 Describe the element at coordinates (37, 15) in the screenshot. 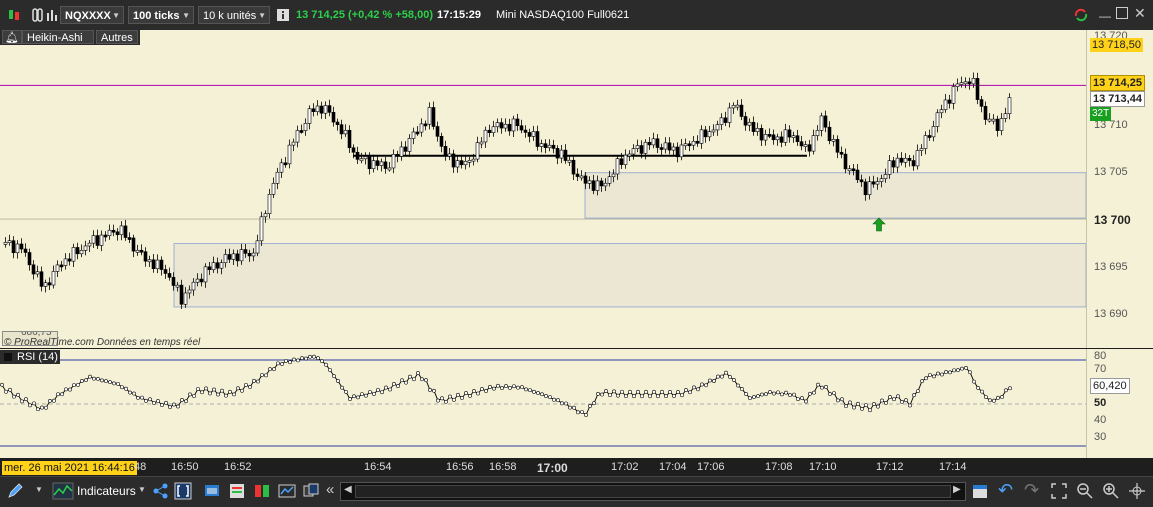

I see `link-chain-icon` at that location.